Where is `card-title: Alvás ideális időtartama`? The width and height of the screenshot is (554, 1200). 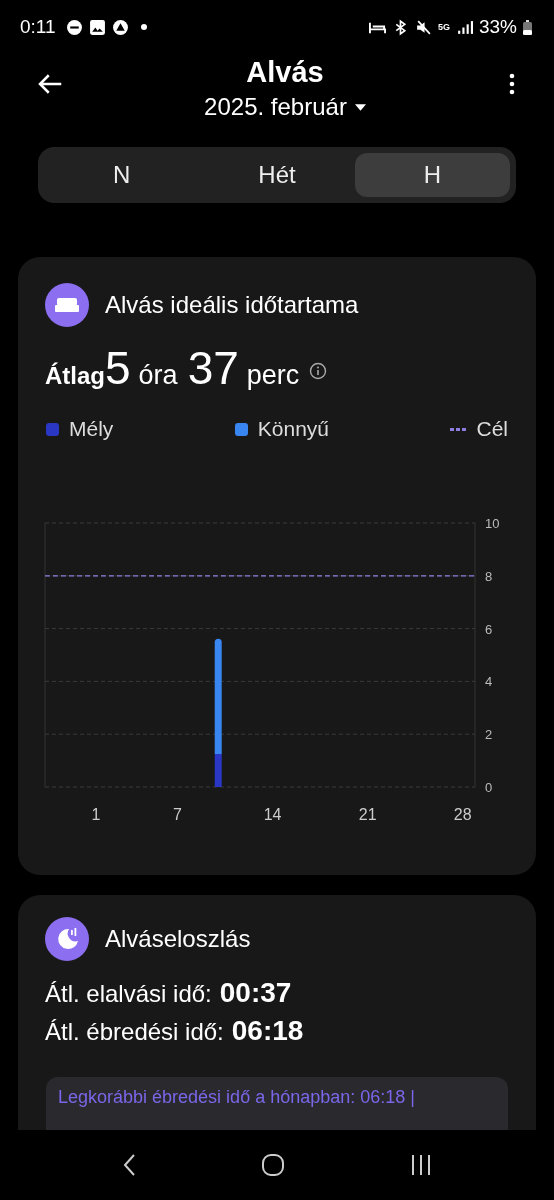 card-title: Alvás ideális időtartama is located at coordinates (232, 305).